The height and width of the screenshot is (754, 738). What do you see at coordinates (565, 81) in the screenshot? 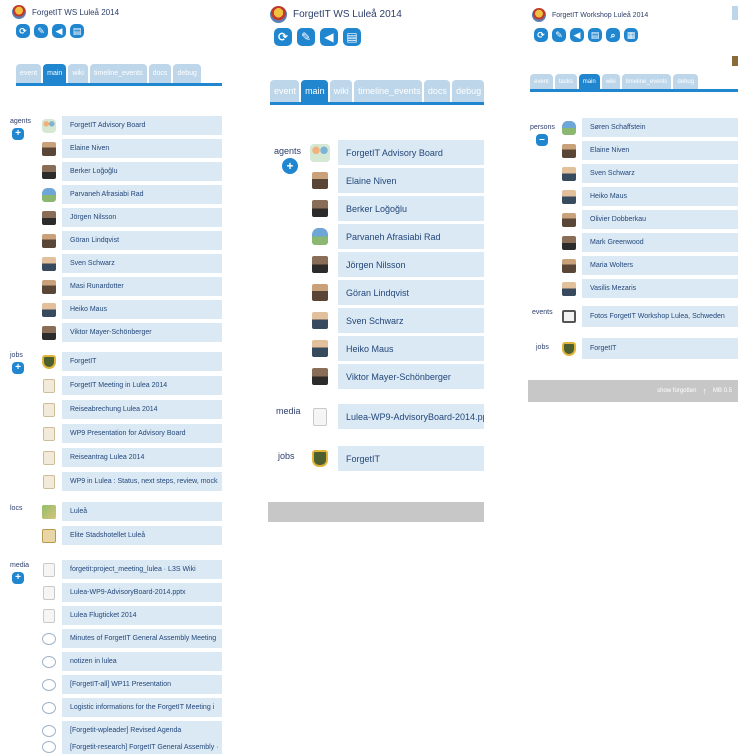
I see `tab-tasks: tasks` at bounding box center [565, 81].